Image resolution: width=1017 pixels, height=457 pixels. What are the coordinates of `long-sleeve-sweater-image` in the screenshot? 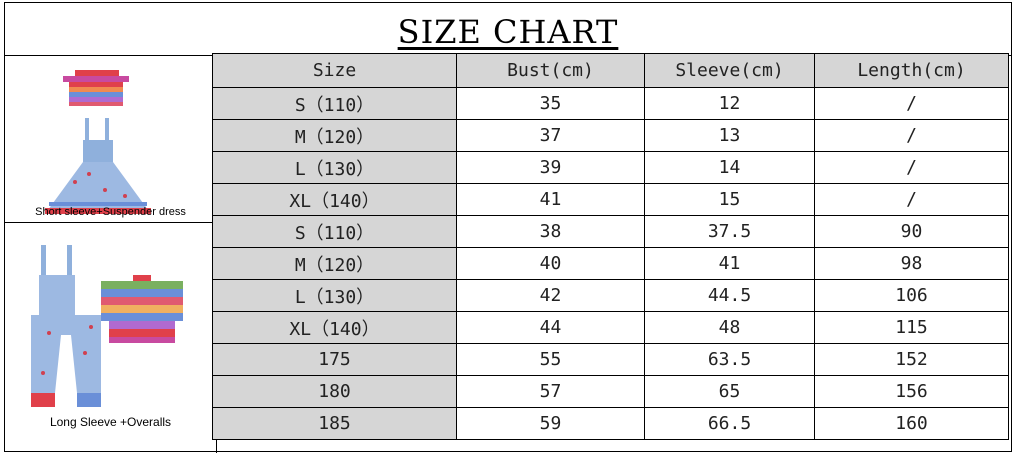 It's located at (142, 309).